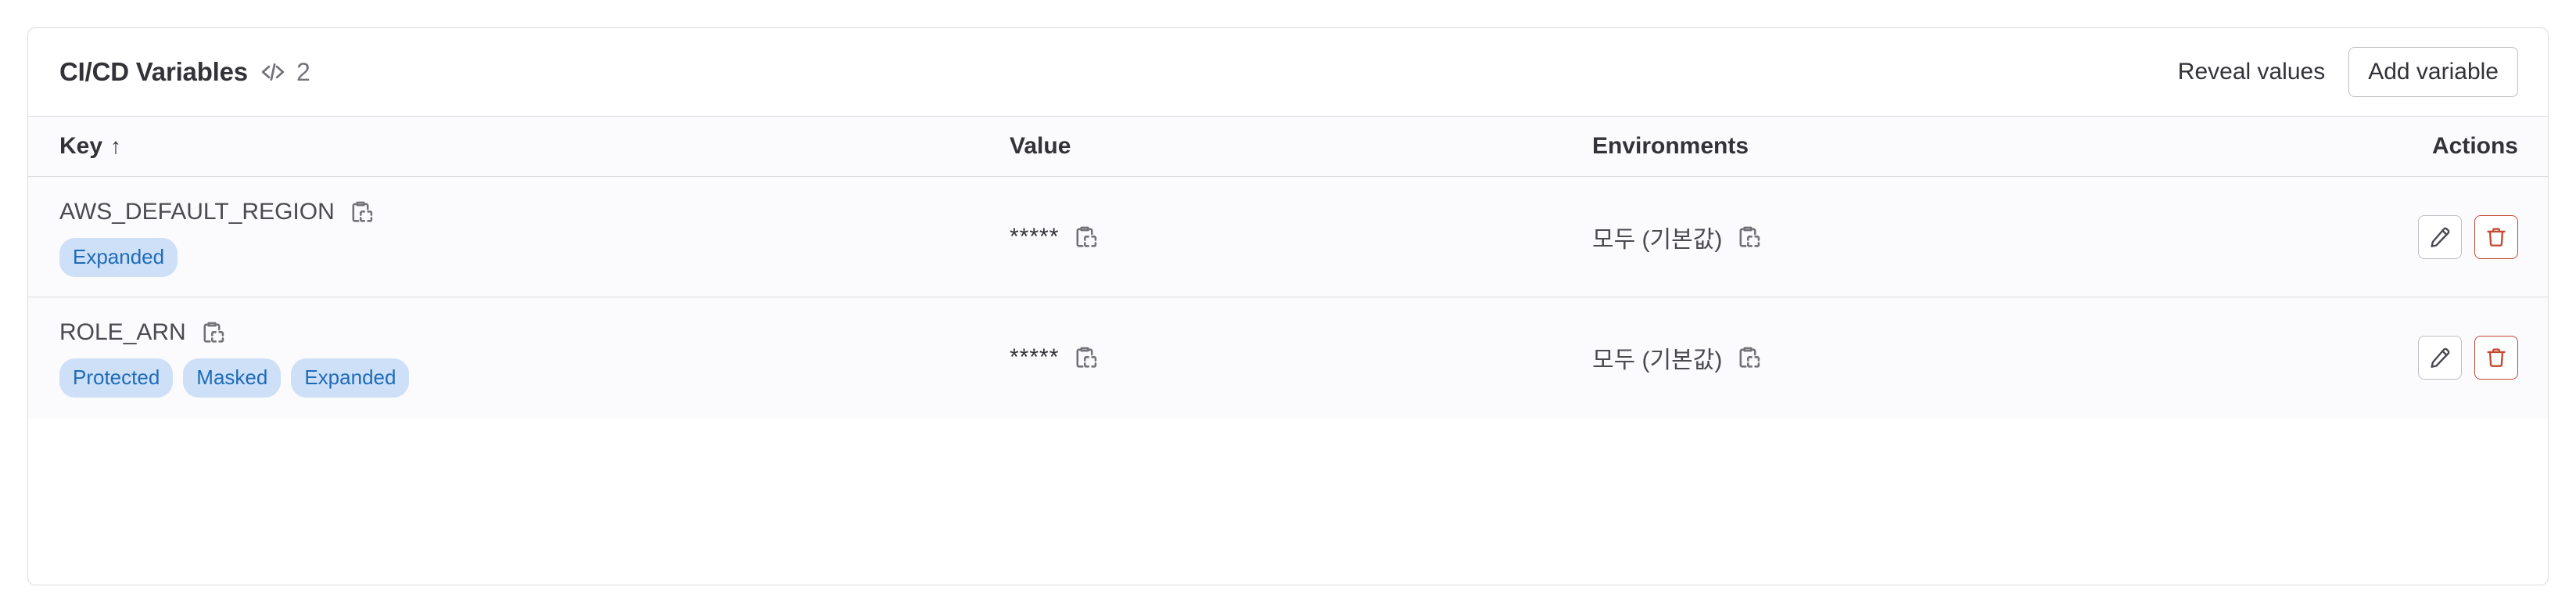  Describe the element at coordinates (534, 378) in the screenshot. I see `badge-list: Protected Masked Expanded` at that location.